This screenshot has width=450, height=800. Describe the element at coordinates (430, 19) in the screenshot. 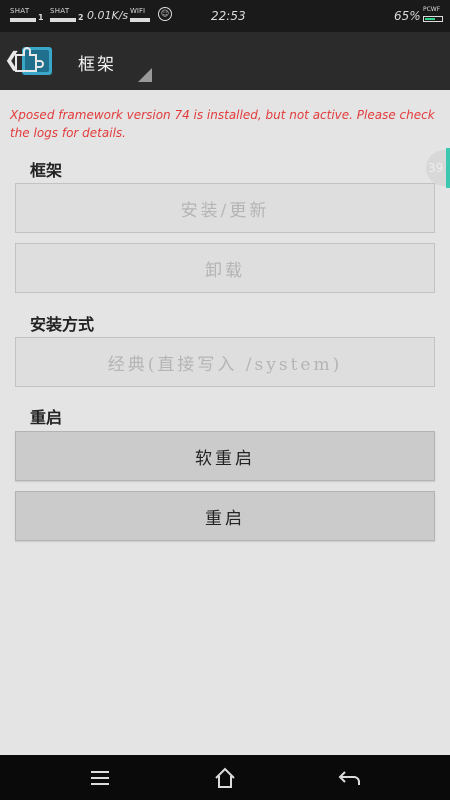

I see `battery-fill` at that location.